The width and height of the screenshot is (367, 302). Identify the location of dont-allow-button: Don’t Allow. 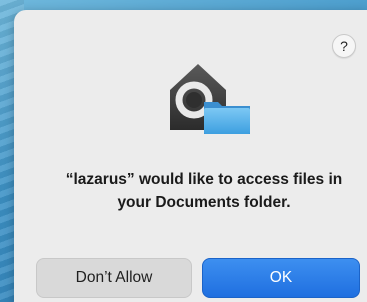
(114, 278).